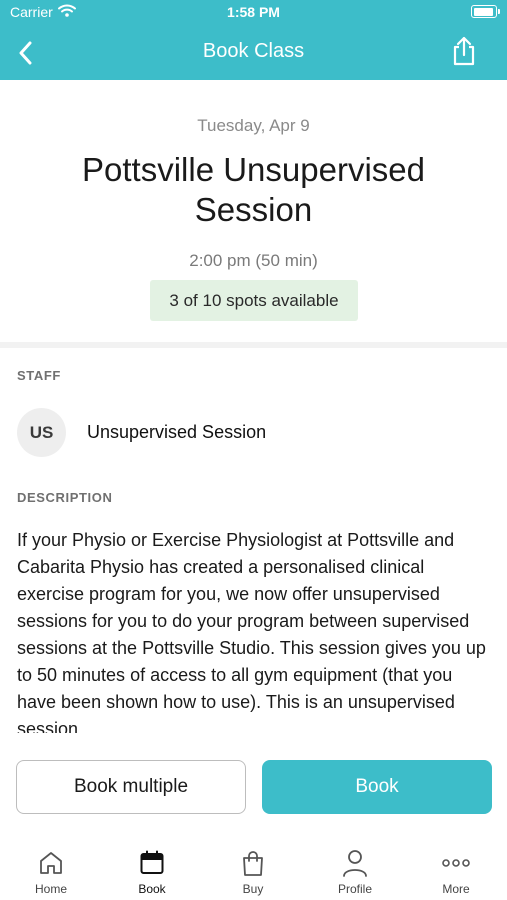  Describe the element at coordinates (377, 787) in the screenshot. I see `book-button: Book` at that location.